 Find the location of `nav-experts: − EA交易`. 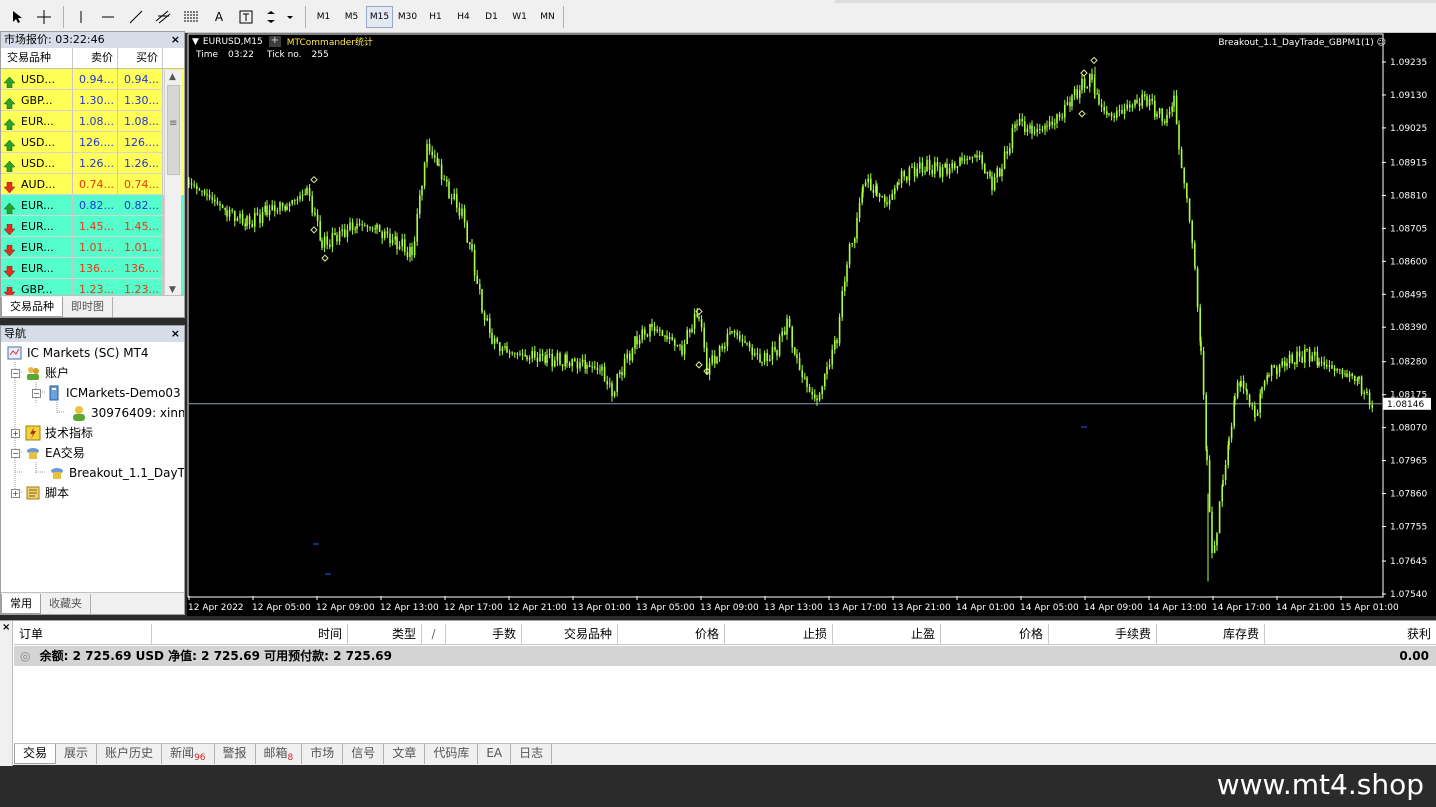

nav-experts: − EA交易 is located at coordinates (48, 453).